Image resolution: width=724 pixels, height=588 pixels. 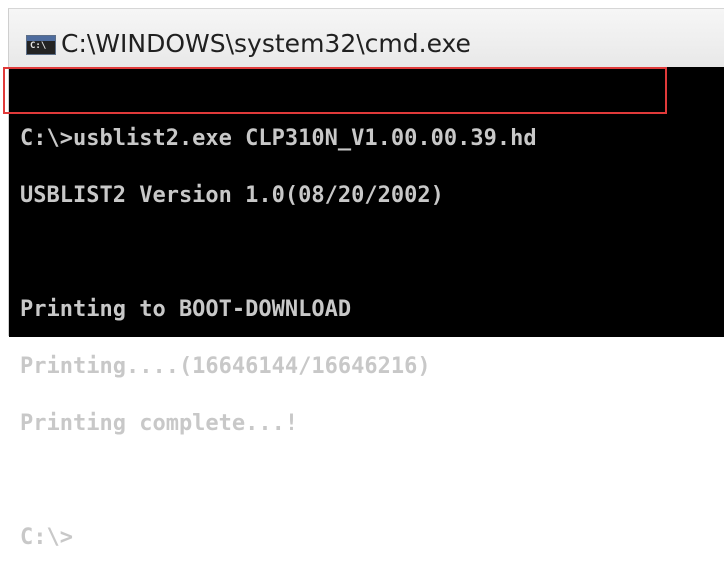 I want to click on console-line: Printing to BOOT-DOWNLOAD, so click(x=186, y=309).